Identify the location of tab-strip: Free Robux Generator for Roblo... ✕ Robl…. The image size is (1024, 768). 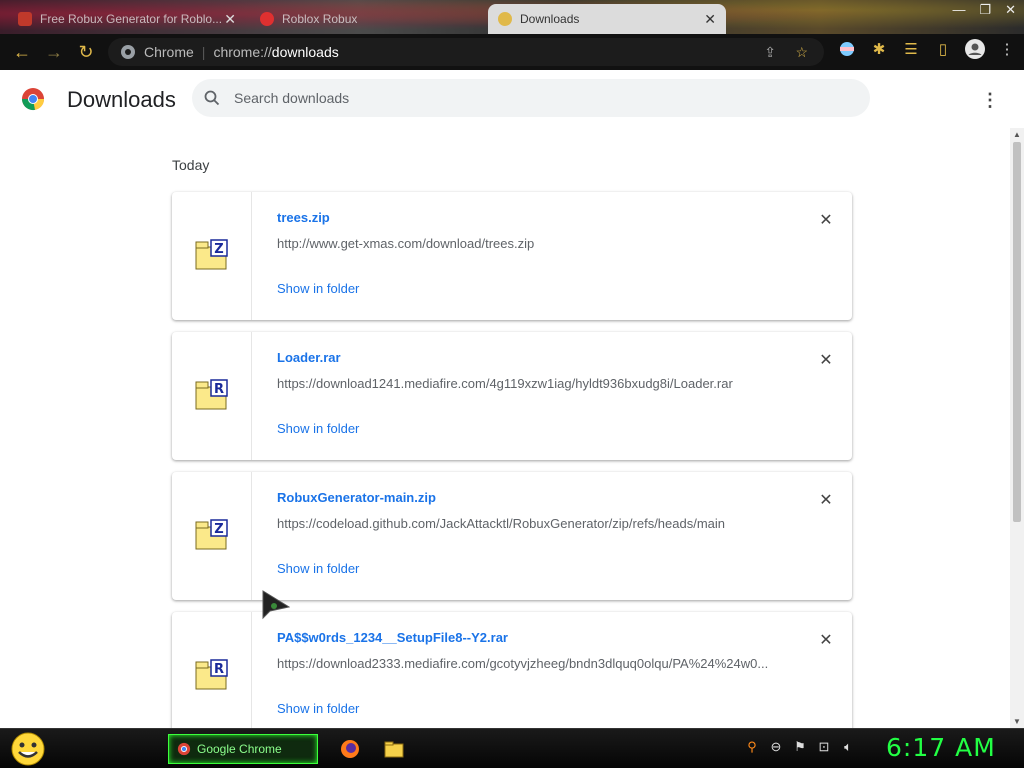
(512, 17).